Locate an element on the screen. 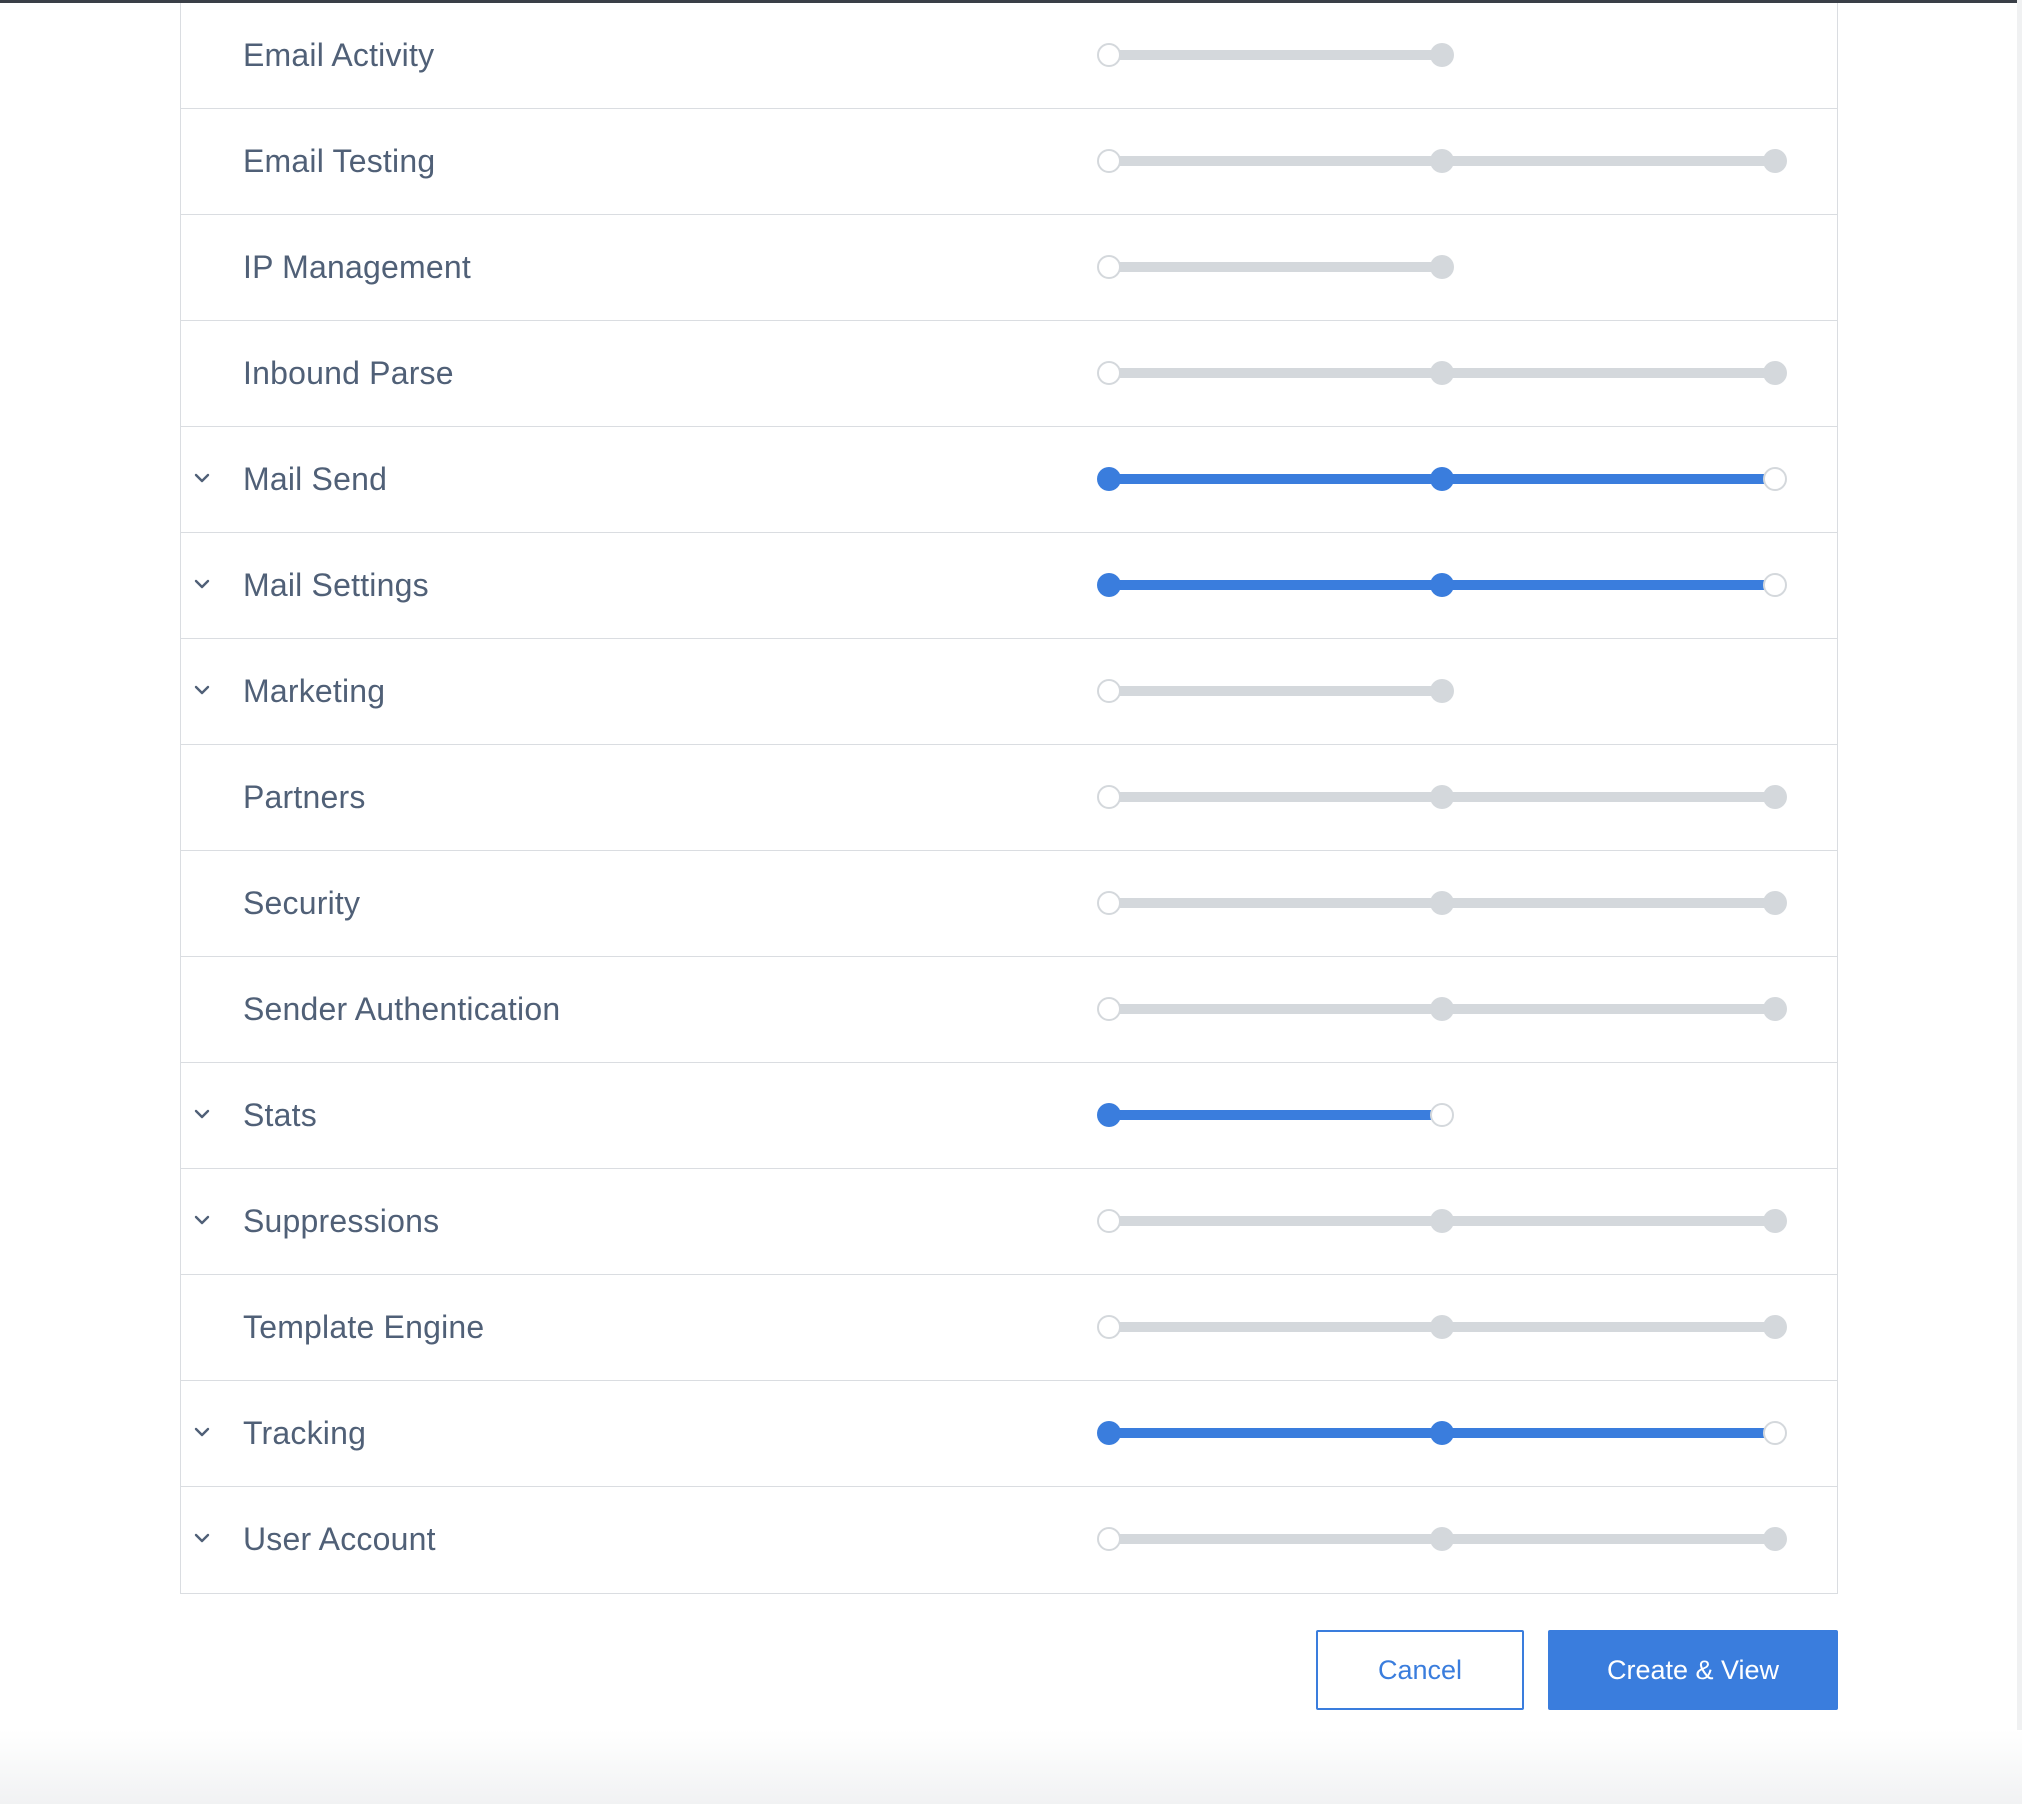 This screenshot has width=2022, height=1804. scope-label: IP Management is located at coordinates (357, 267).